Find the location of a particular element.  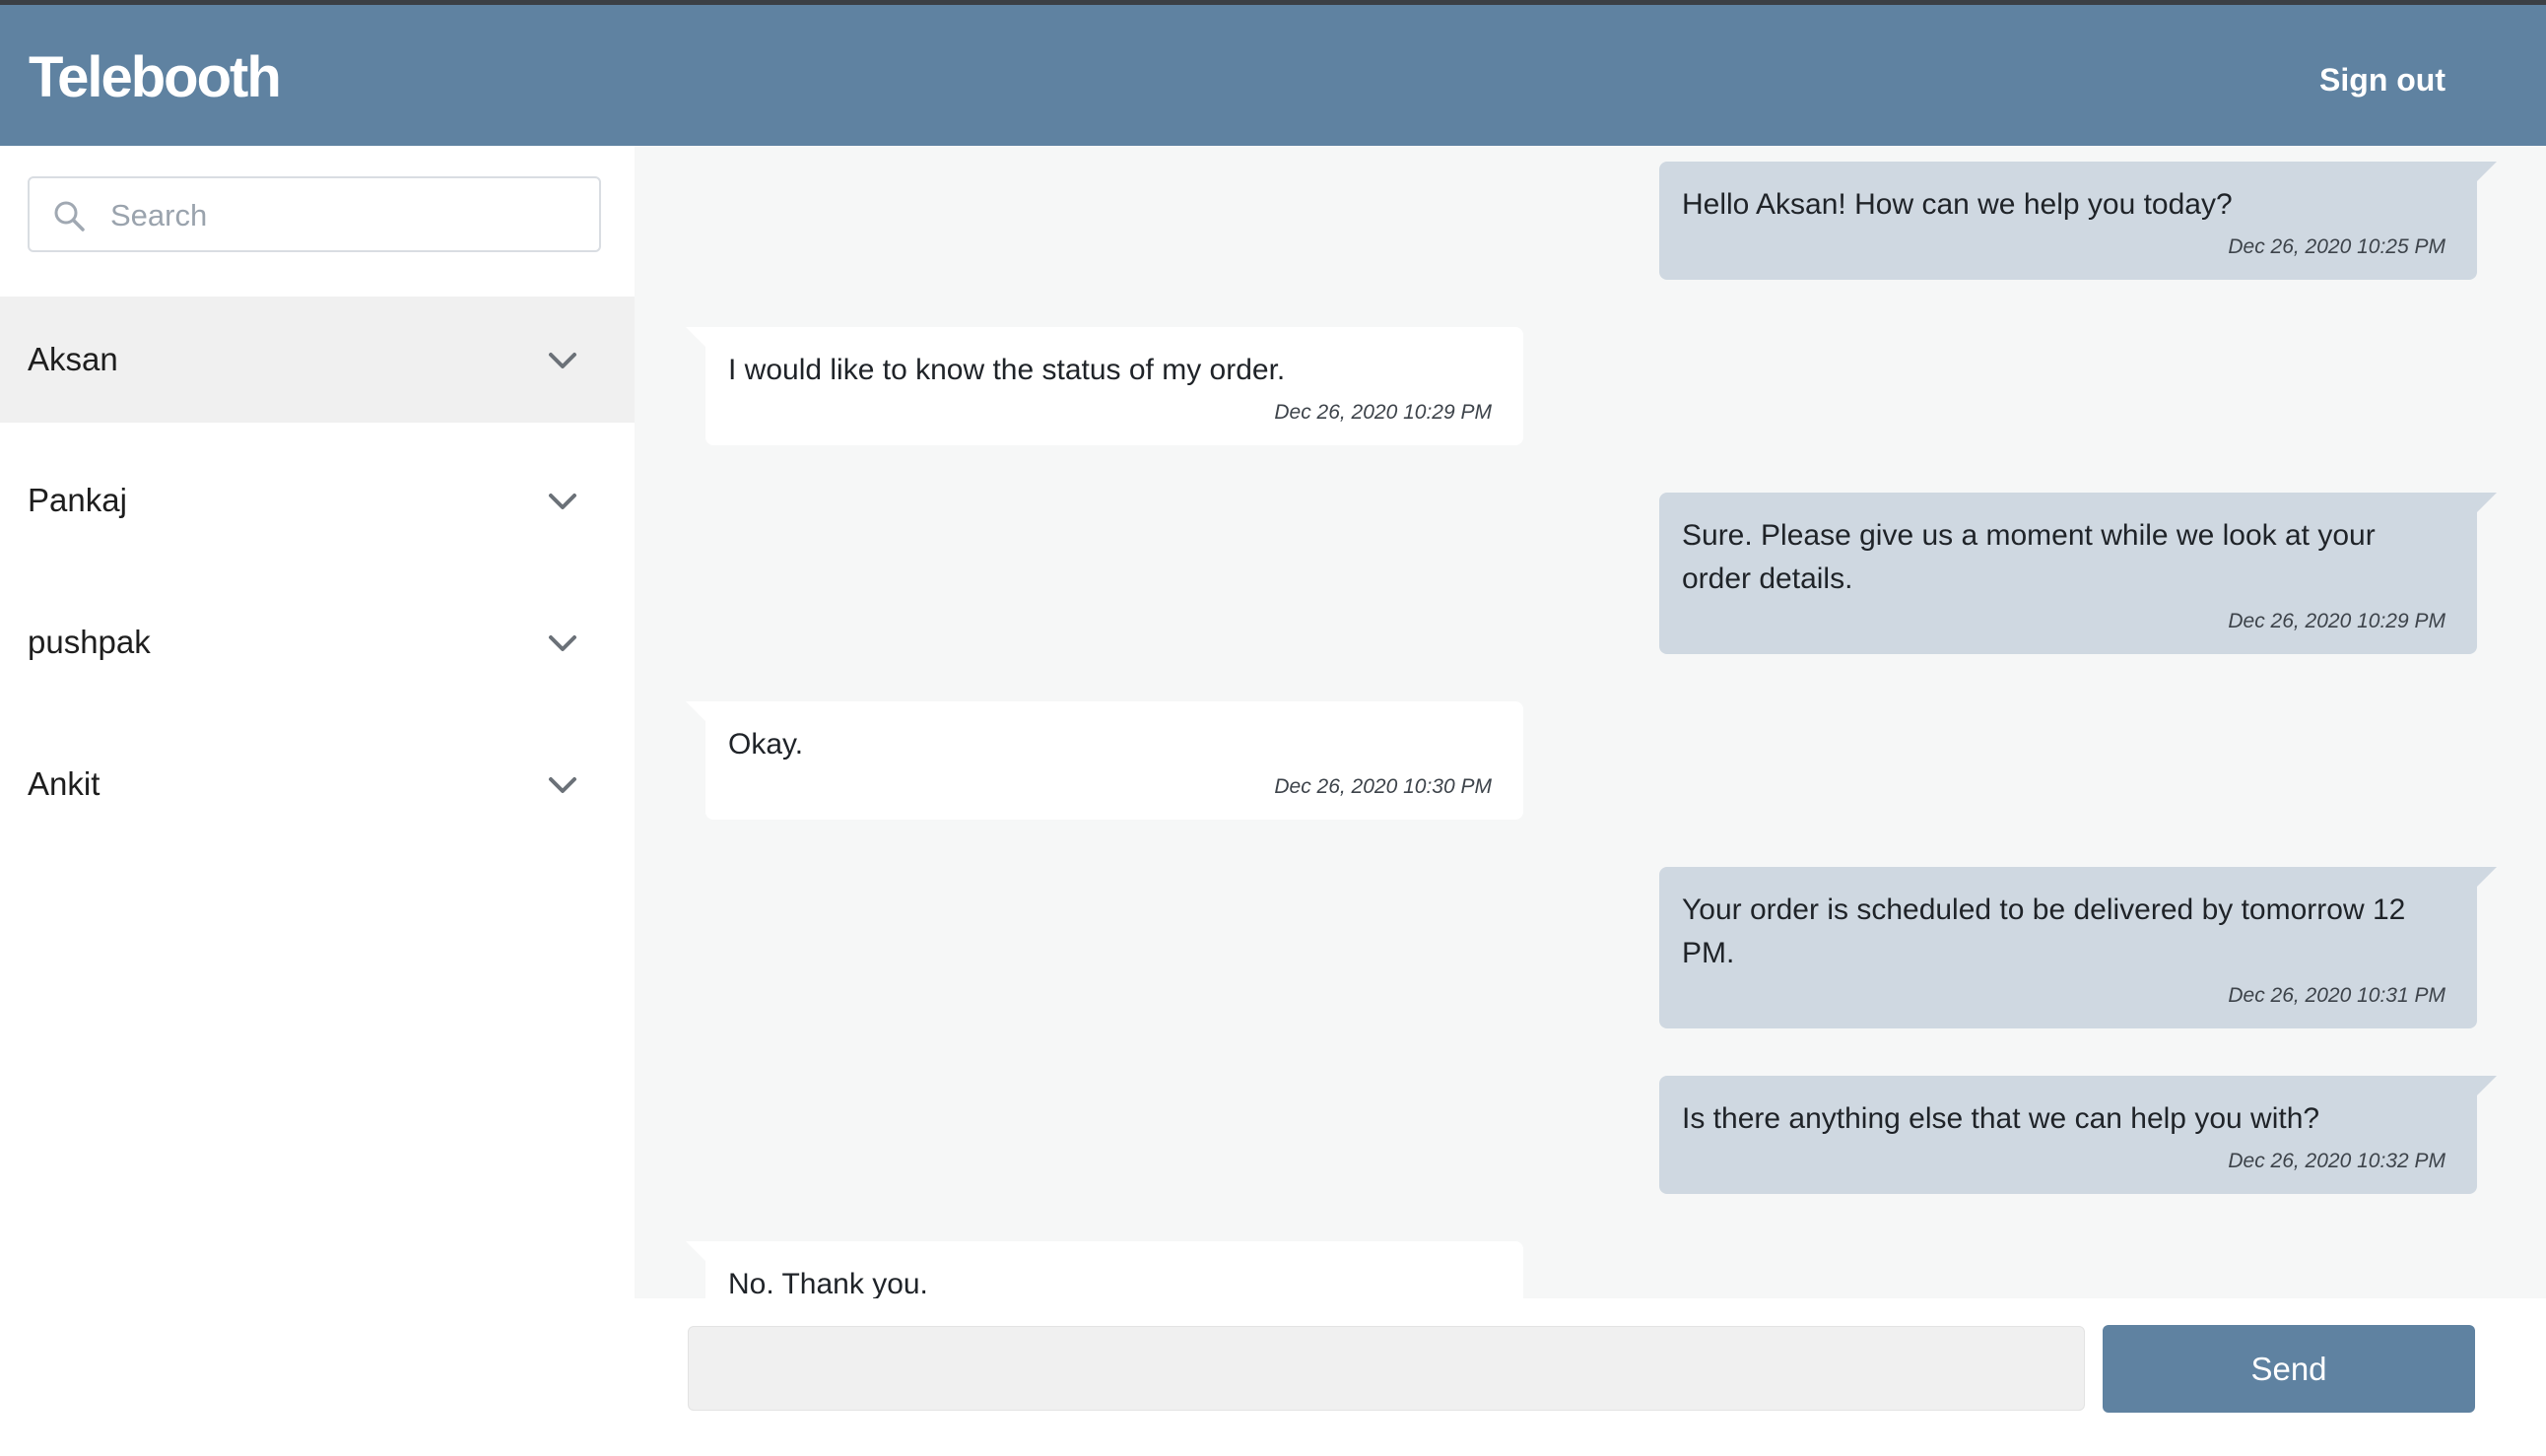

search-input is located at coordinates (347, 215).